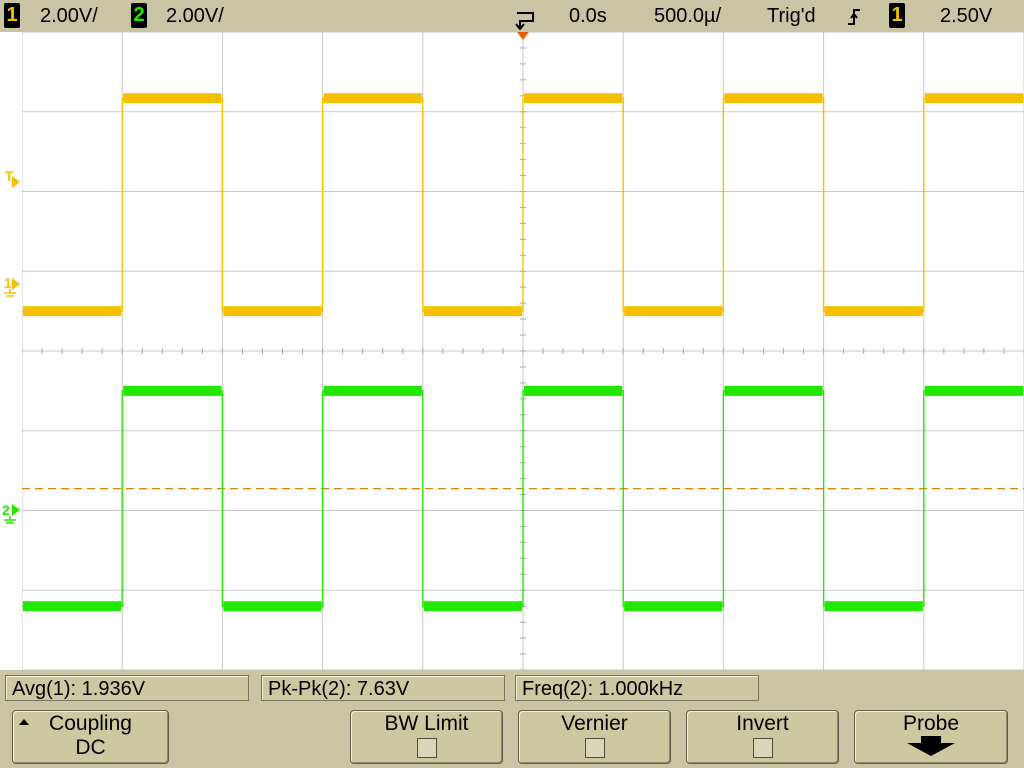 The height and width of the screenshot is (768, 1024). Describe the element at coordinates (854, 17) in the screenshot. I see `rising-edge-icon` at that location.